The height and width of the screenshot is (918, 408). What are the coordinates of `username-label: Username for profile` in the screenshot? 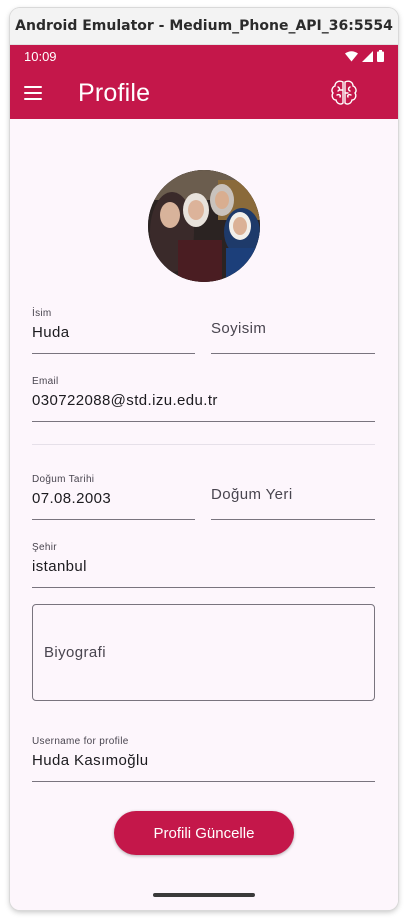 It's located at (80, 741).